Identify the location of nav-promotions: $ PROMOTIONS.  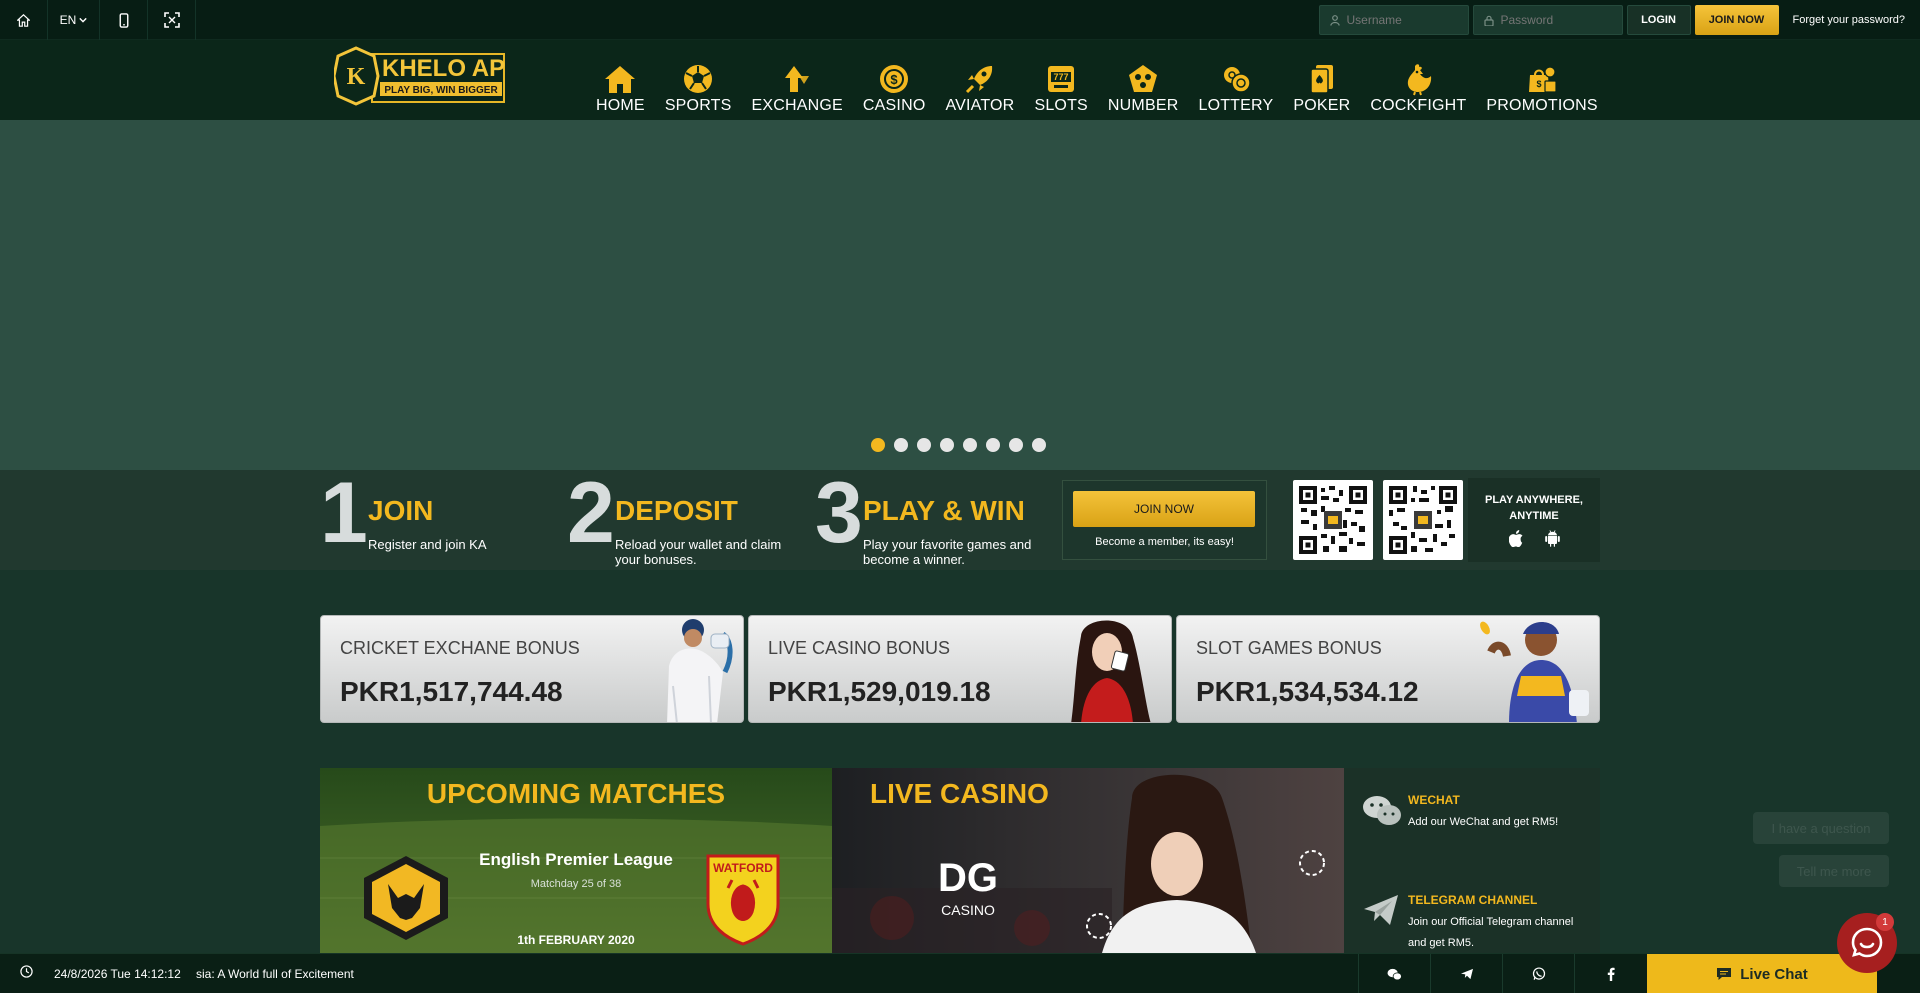
(1542, 88).